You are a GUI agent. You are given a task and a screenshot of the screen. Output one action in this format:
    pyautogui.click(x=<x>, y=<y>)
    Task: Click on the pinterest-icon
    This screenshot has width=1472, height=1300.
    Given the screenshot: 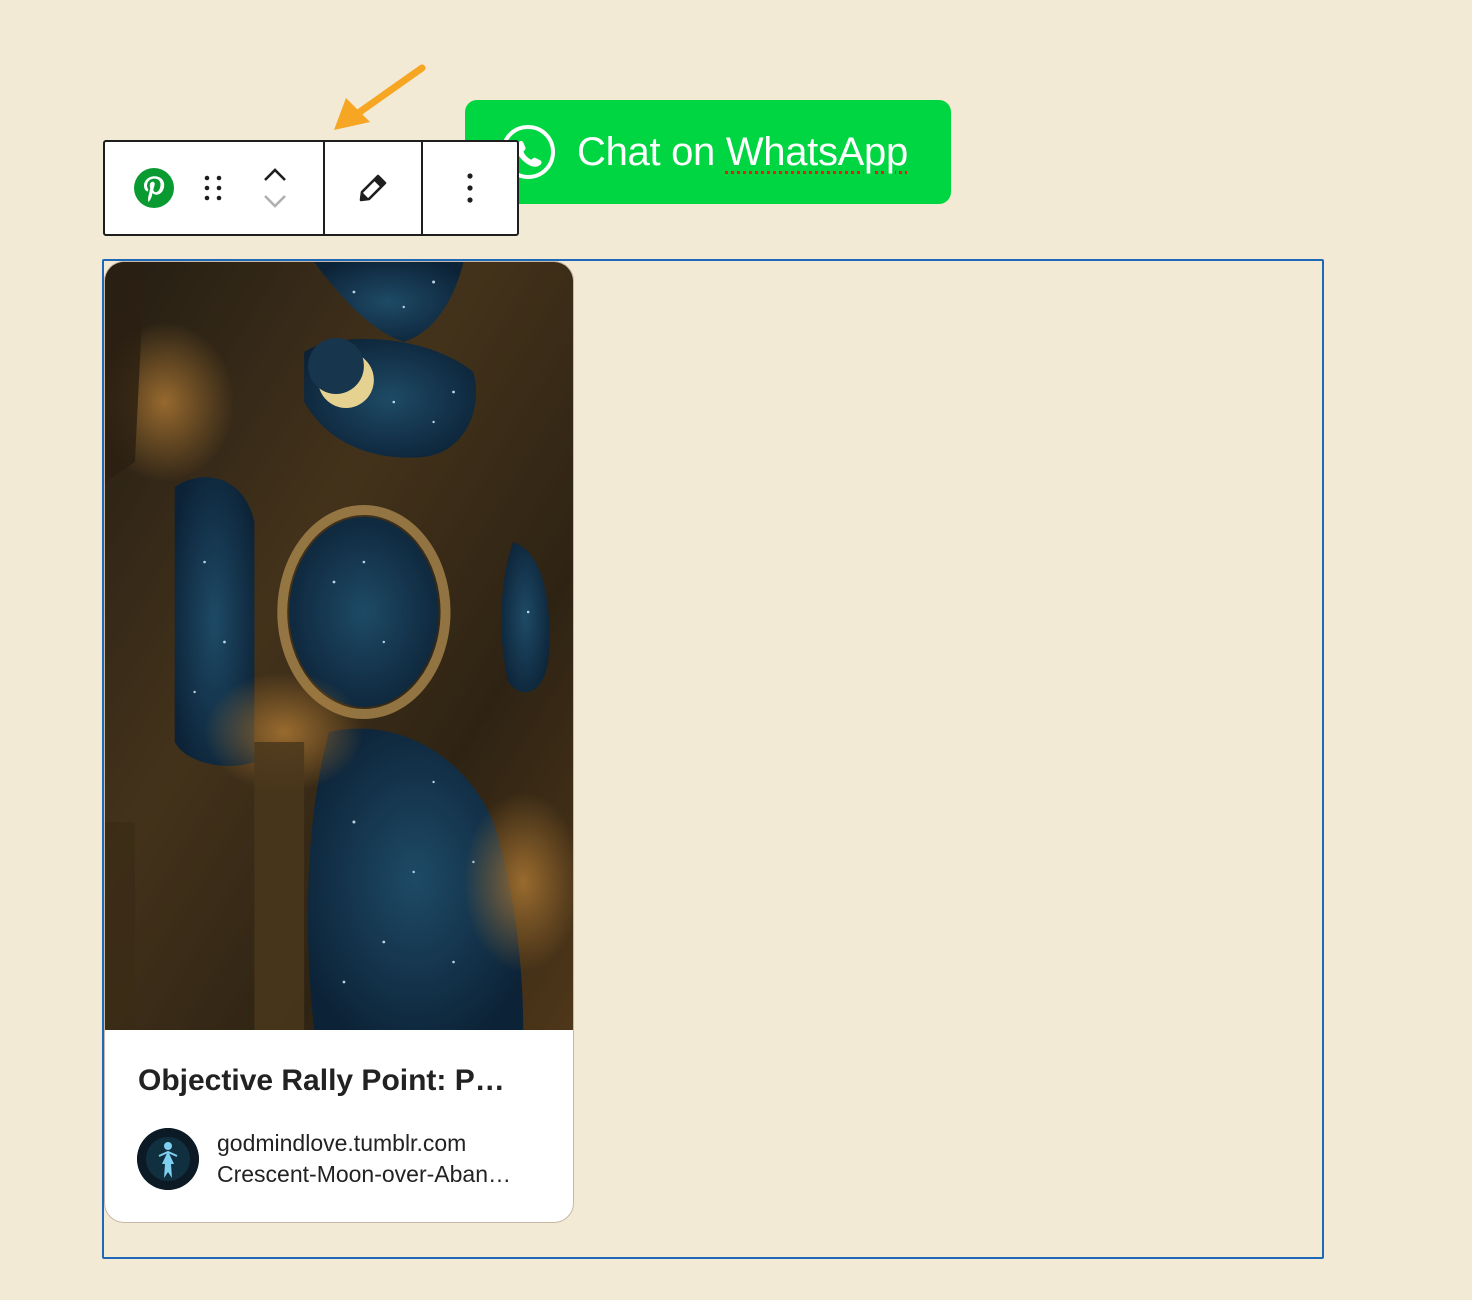 What is the action you would take?
    pyautogui.click(x=154, y=188)
    